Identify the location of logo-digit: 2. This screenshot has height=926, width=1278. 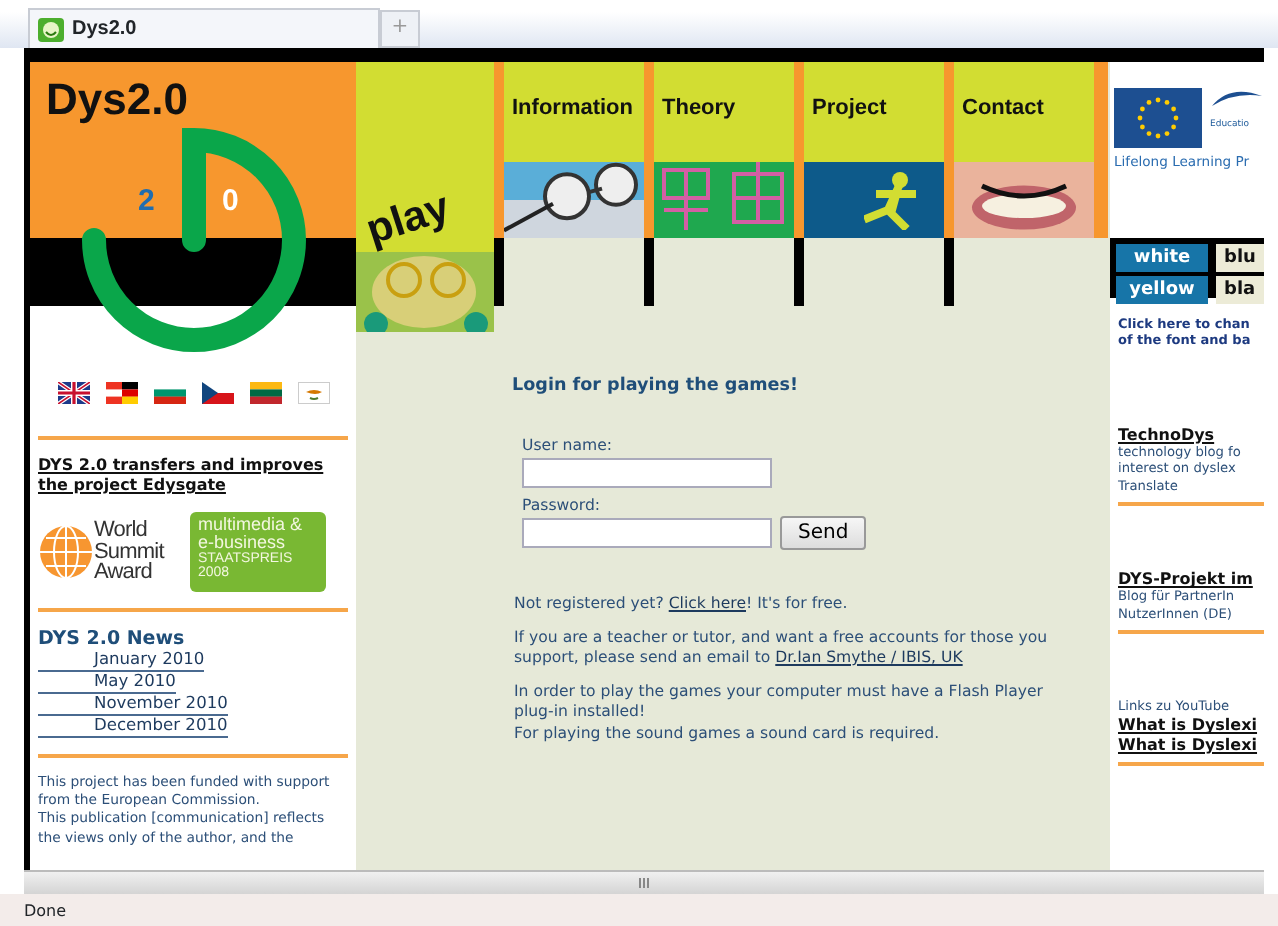
(146, 201).